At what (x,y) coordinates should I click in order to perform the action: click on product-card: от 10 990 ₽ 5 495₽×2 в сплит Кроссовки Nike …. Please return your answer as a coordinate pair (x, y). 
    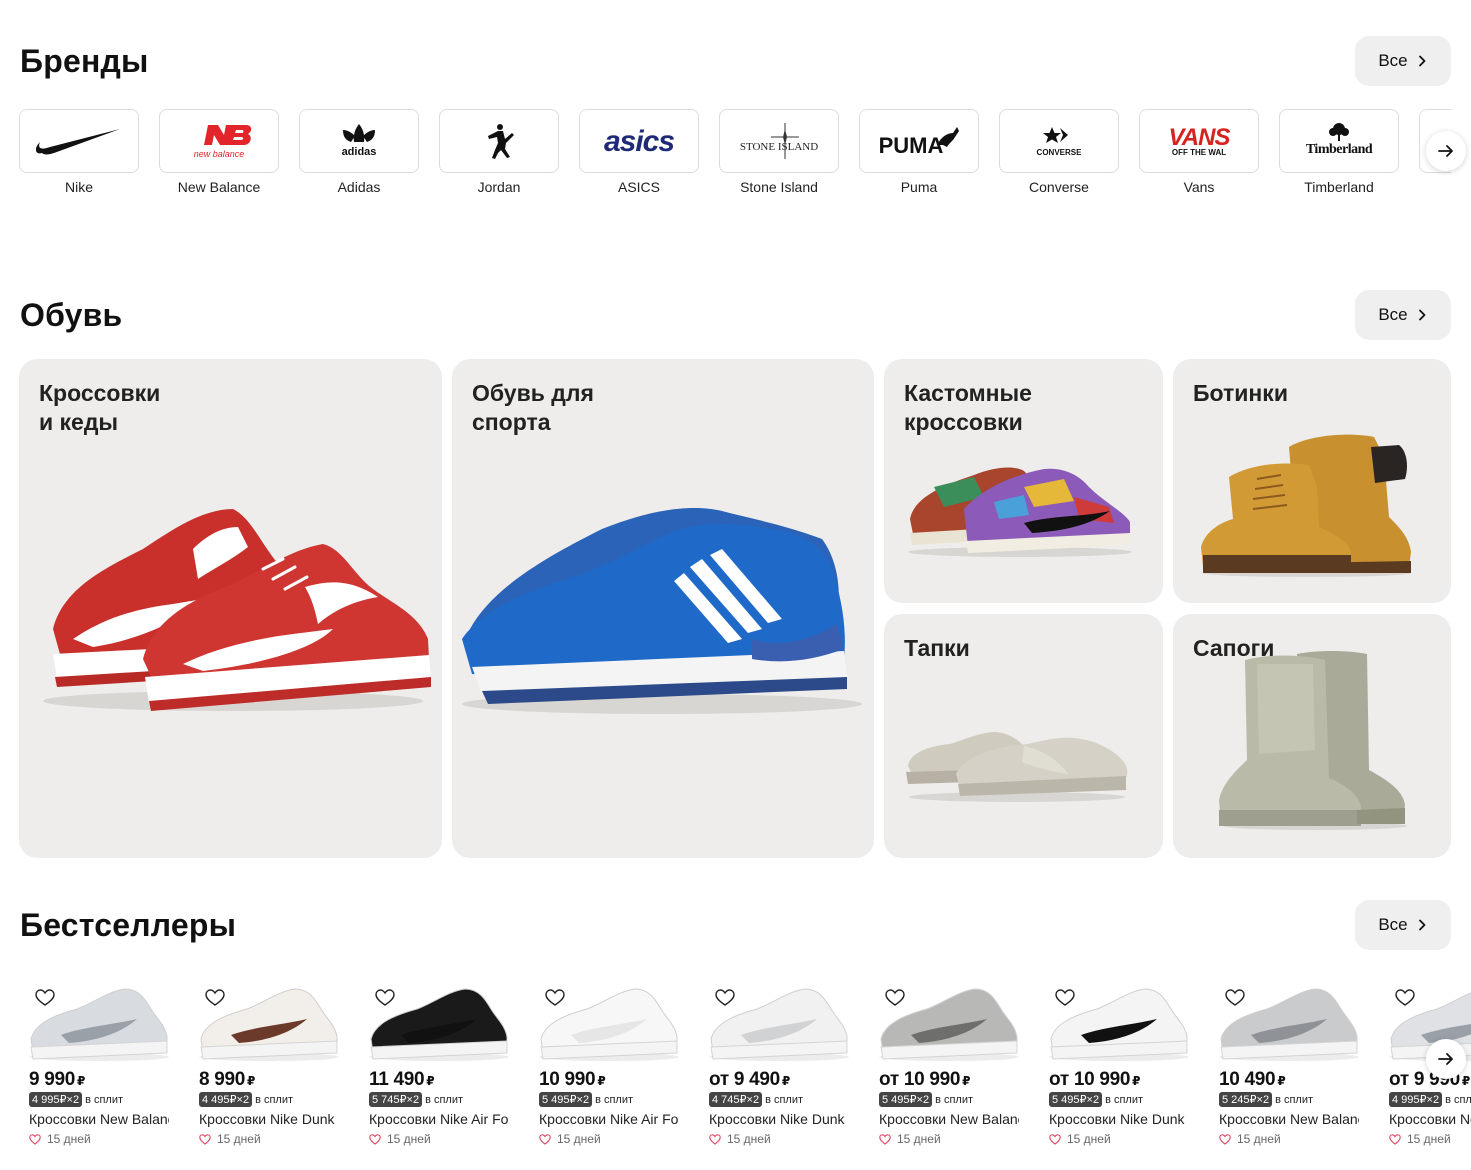
    Looking at the image, I should click on (1119, 1064).